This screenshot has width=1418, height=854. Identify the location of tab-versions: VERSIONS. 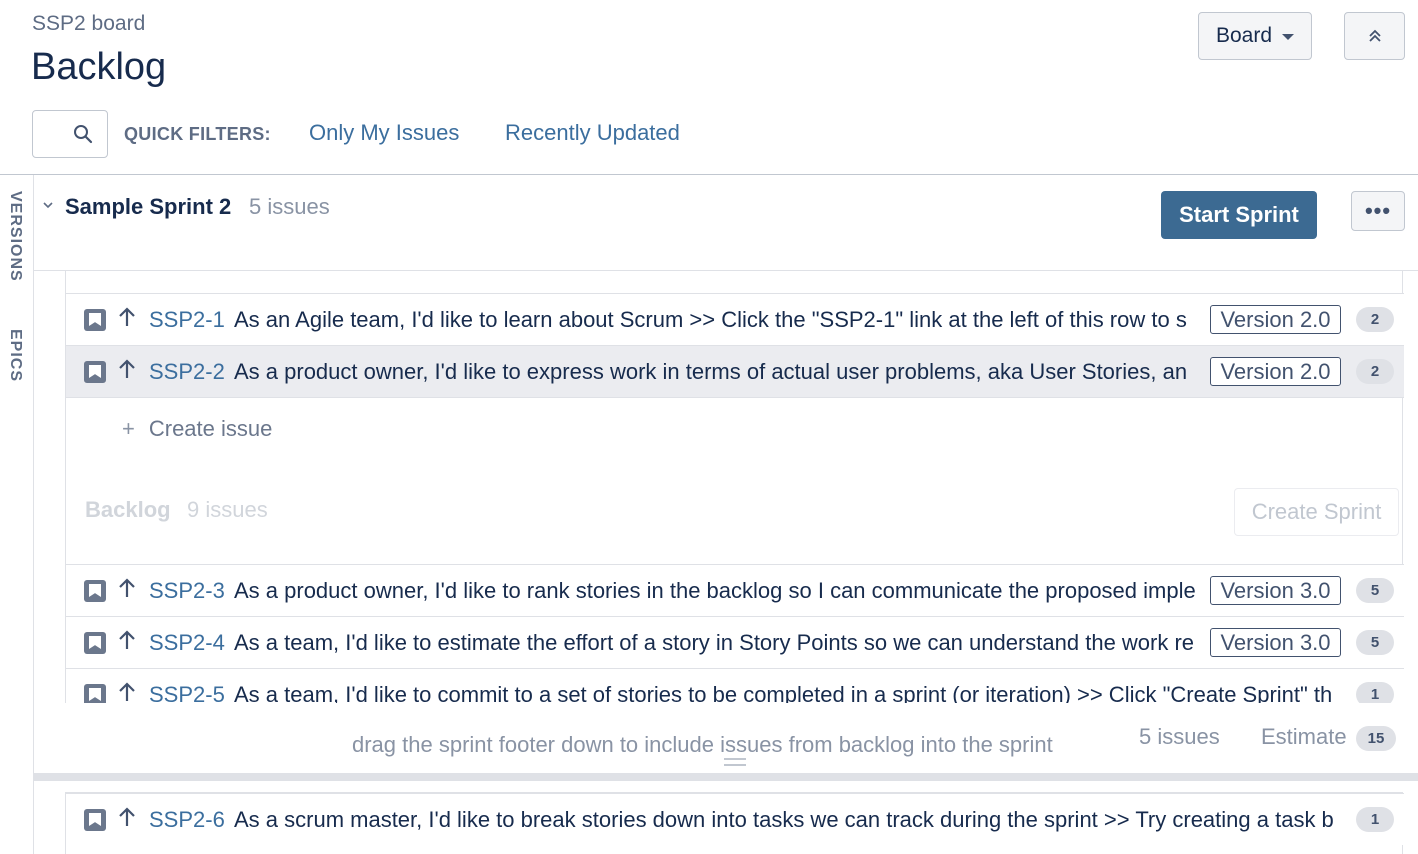
(15, 236).